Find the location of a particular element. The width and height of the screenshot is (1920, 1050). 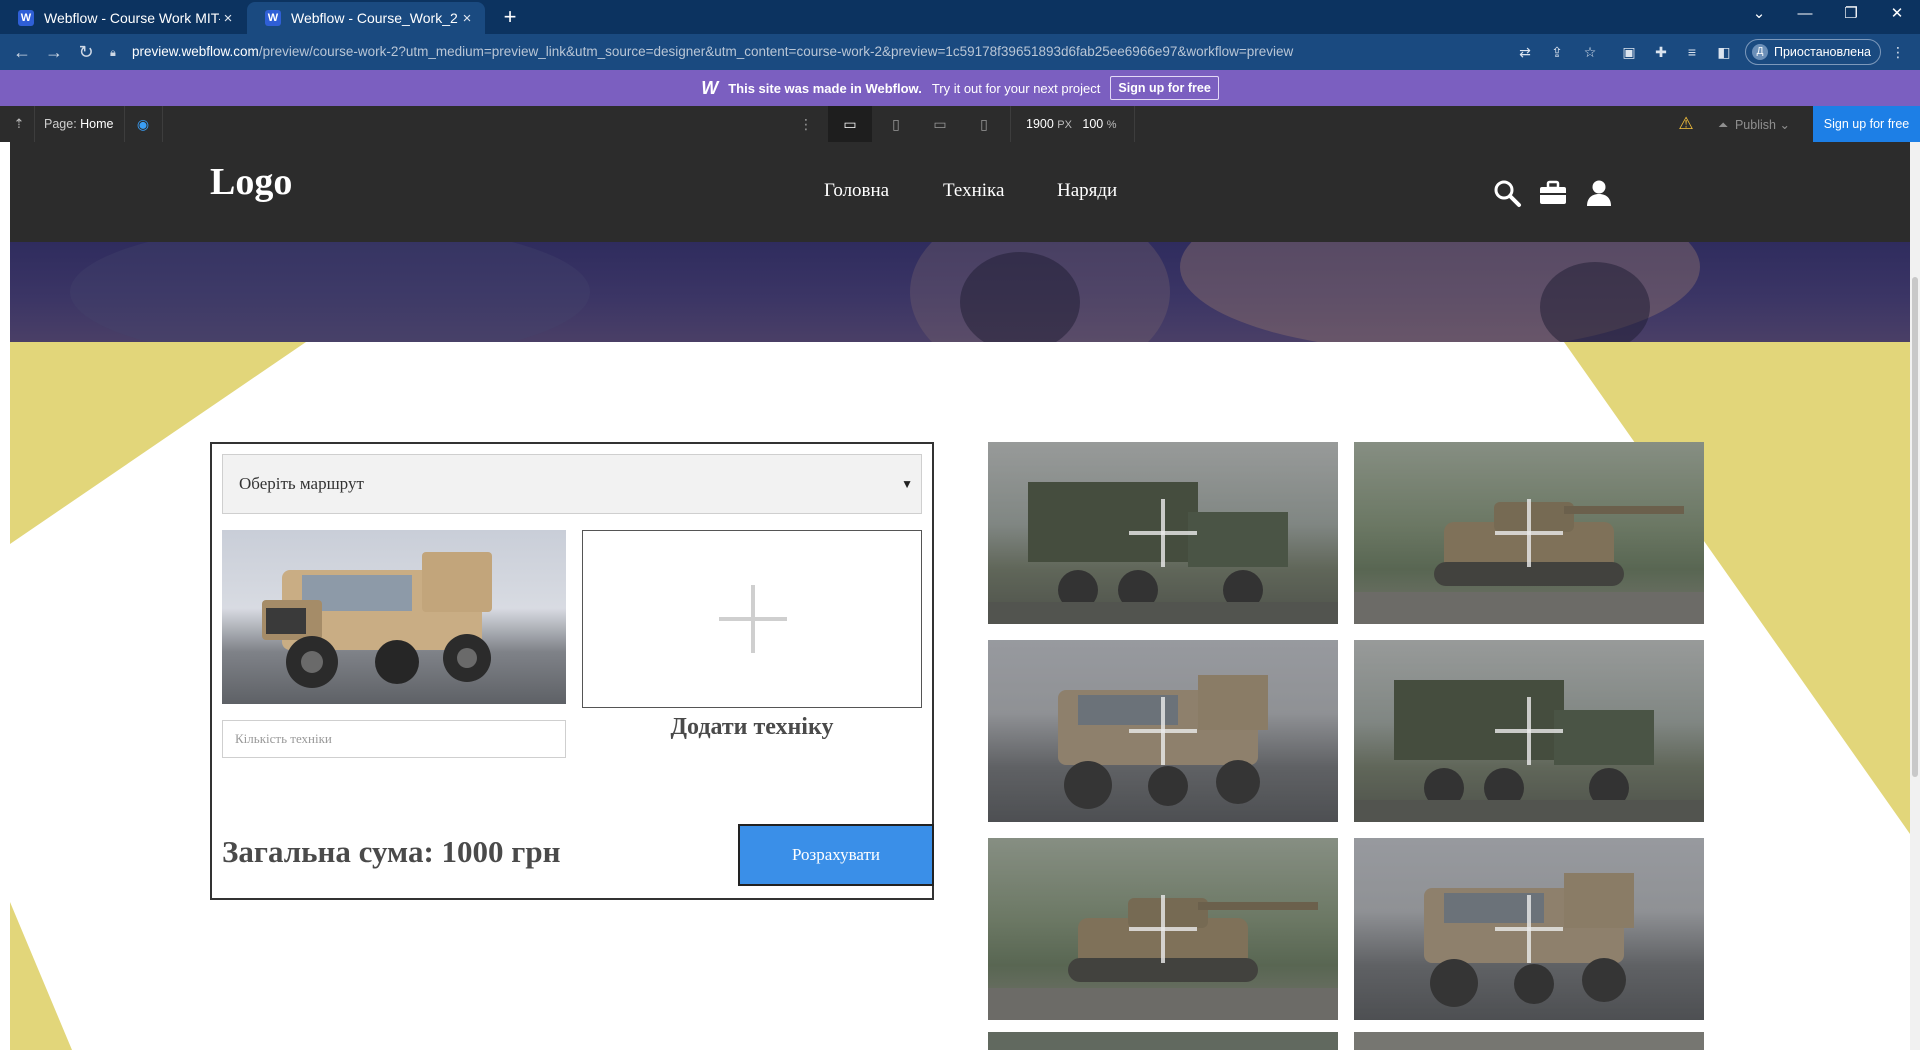

banner-signup-button: Sign up for free is located at coordinates (1164, 88).